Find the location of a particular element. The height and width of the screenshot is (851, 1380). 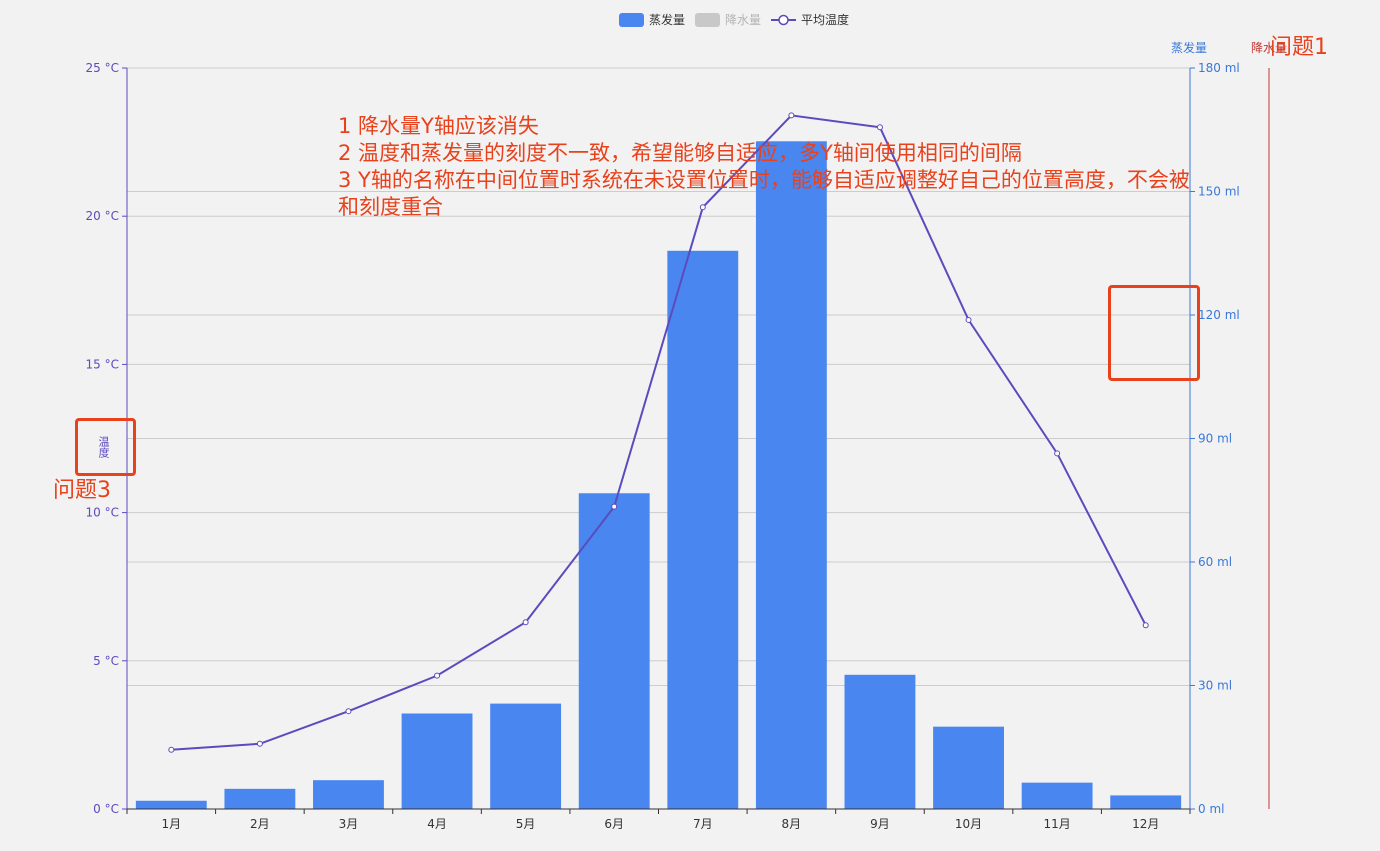

highlight-box-right-axis-gap is located at coordinates (1154, 333).